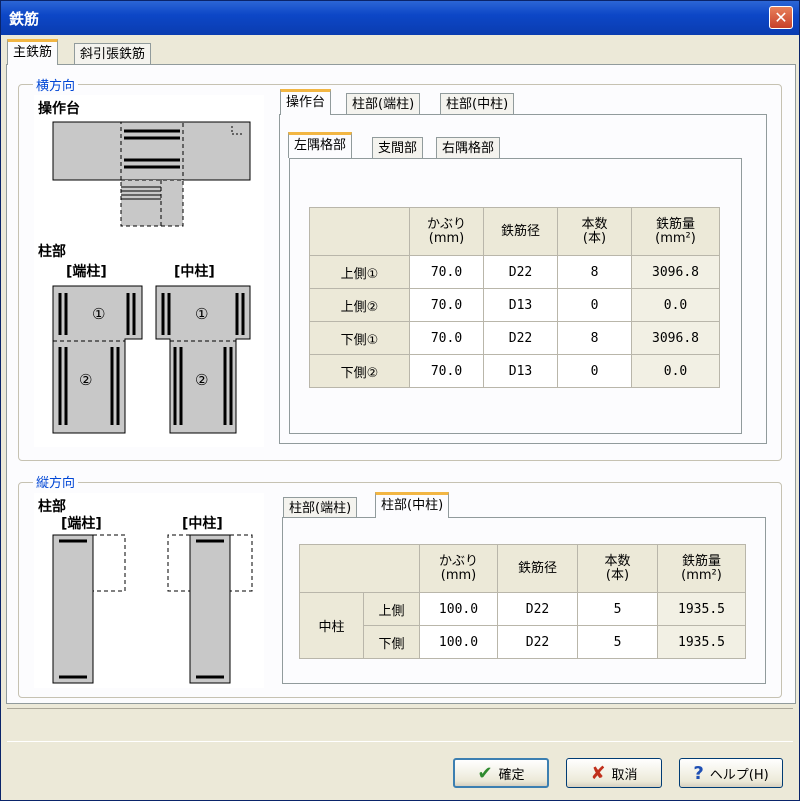 This screenshot has height=801, width=800. Describe the element at coordinates (781, 17) in the screenshot. I see `close-button: ✕` at that location.